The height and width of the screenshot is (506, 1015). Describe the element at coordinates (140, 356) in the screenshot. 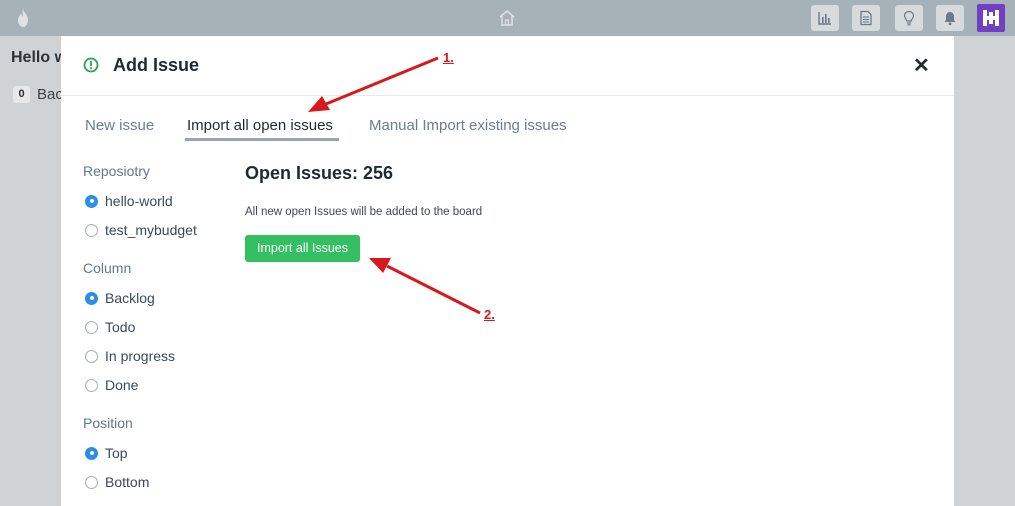

I see `radio-label: In progress` at that location.